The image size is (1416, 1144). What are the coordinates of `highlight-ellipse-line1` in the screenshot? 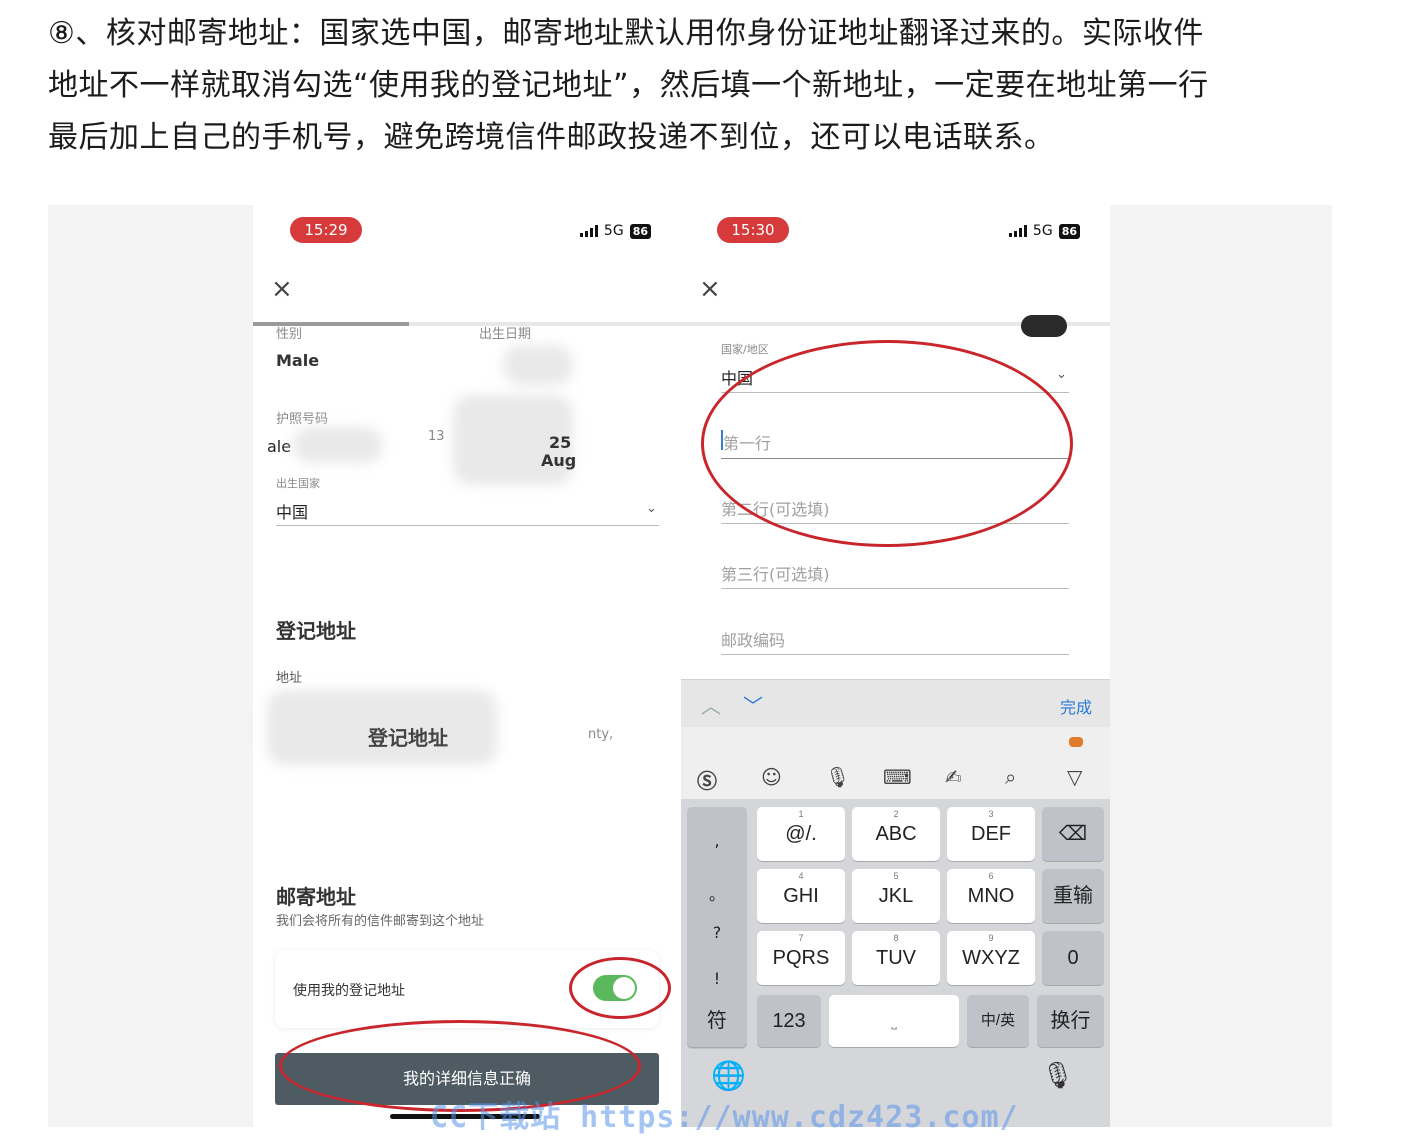 It's located at (887, 443).